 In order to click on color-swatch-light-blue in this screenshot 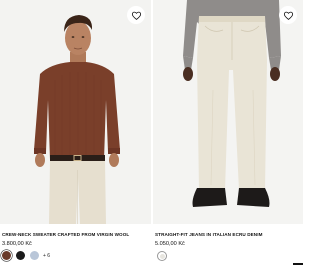, I will do `click(34, 255)`.